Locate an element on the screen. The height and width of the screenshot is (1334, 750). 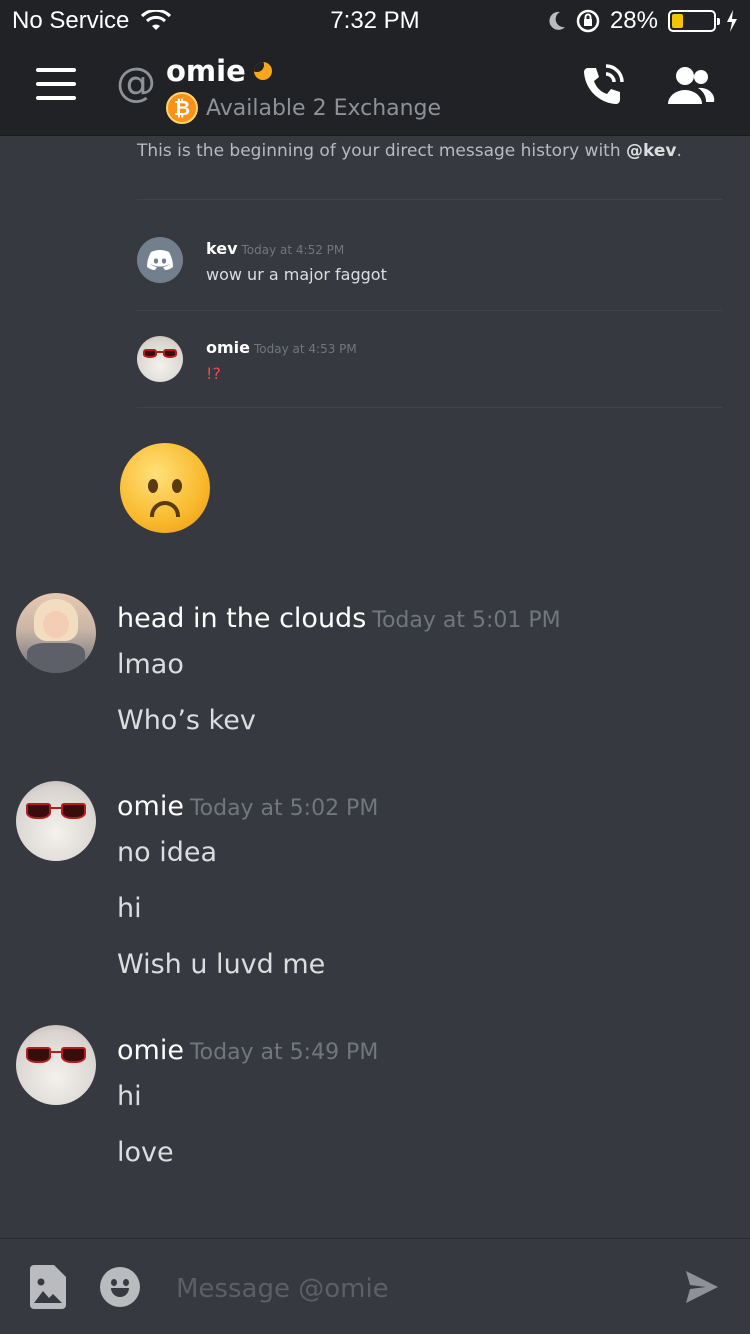
moon-icon is located at coordinates (557, 20).